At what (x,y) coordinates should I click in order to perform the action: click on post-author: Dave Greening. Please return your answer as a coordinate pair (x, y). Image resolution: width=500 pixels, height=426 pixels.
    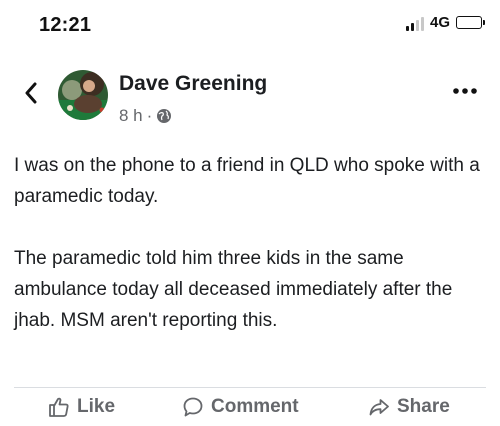
    Looking at the image, I should click on (193, 84).